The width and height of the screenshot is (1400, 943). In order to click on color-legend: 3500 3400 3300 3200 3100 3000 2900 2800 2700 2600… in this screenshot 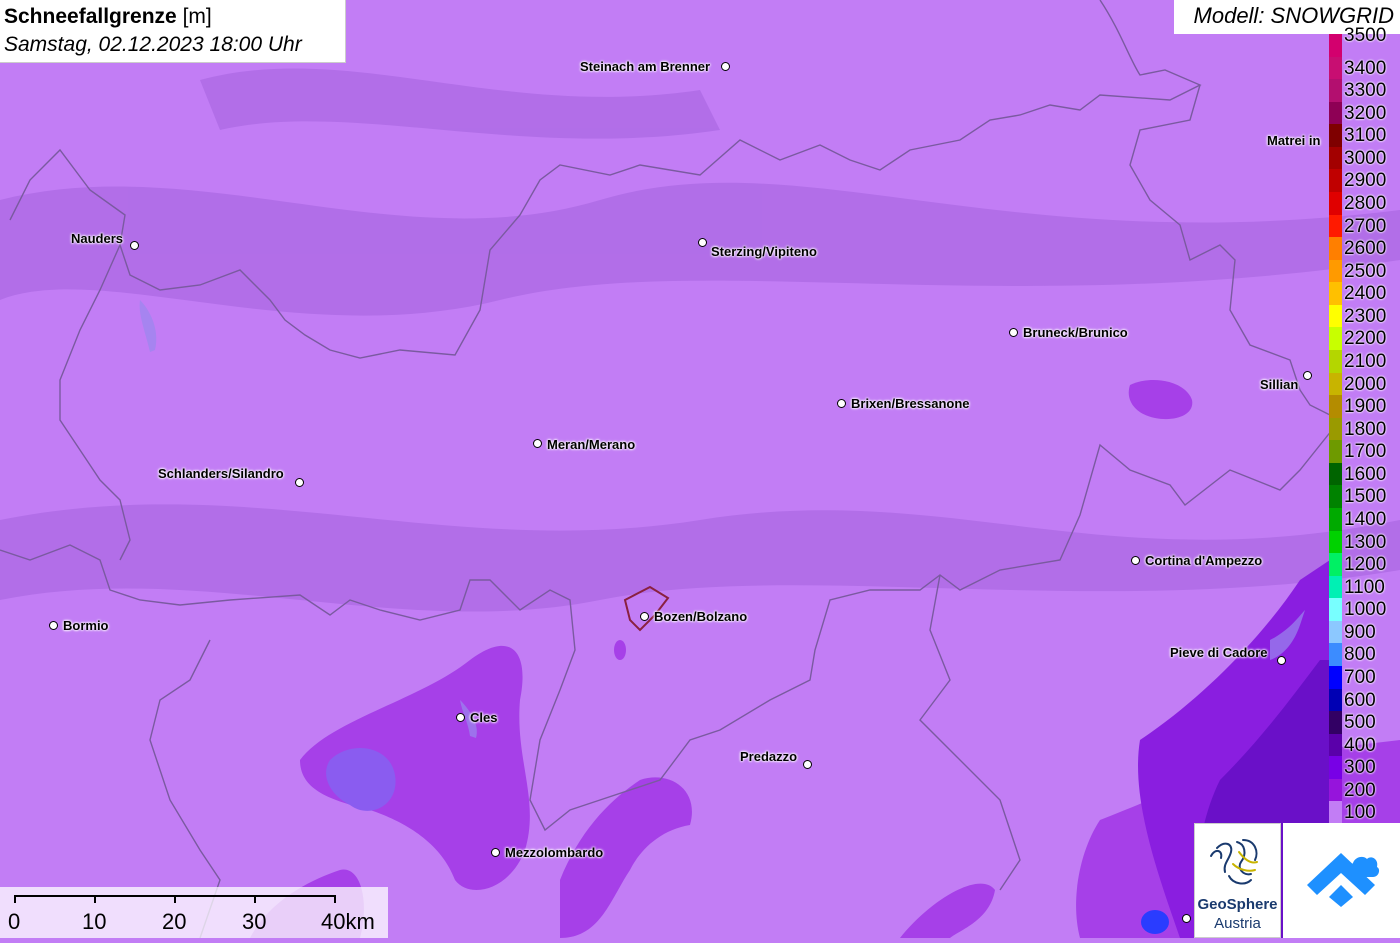, I will do `click(1364, 425)`.